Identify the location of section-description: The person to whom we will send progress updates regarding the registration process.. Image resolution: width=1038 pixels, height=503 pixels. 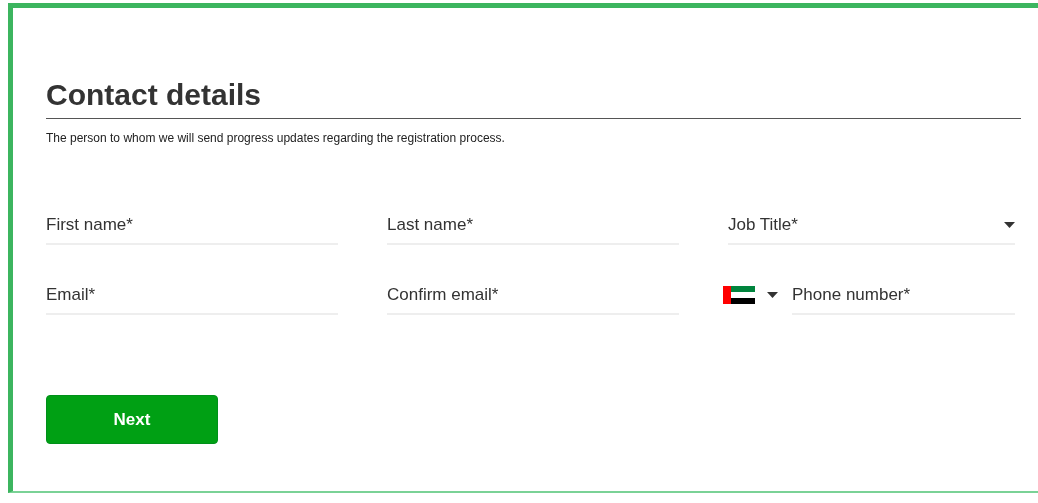
(276, 138).